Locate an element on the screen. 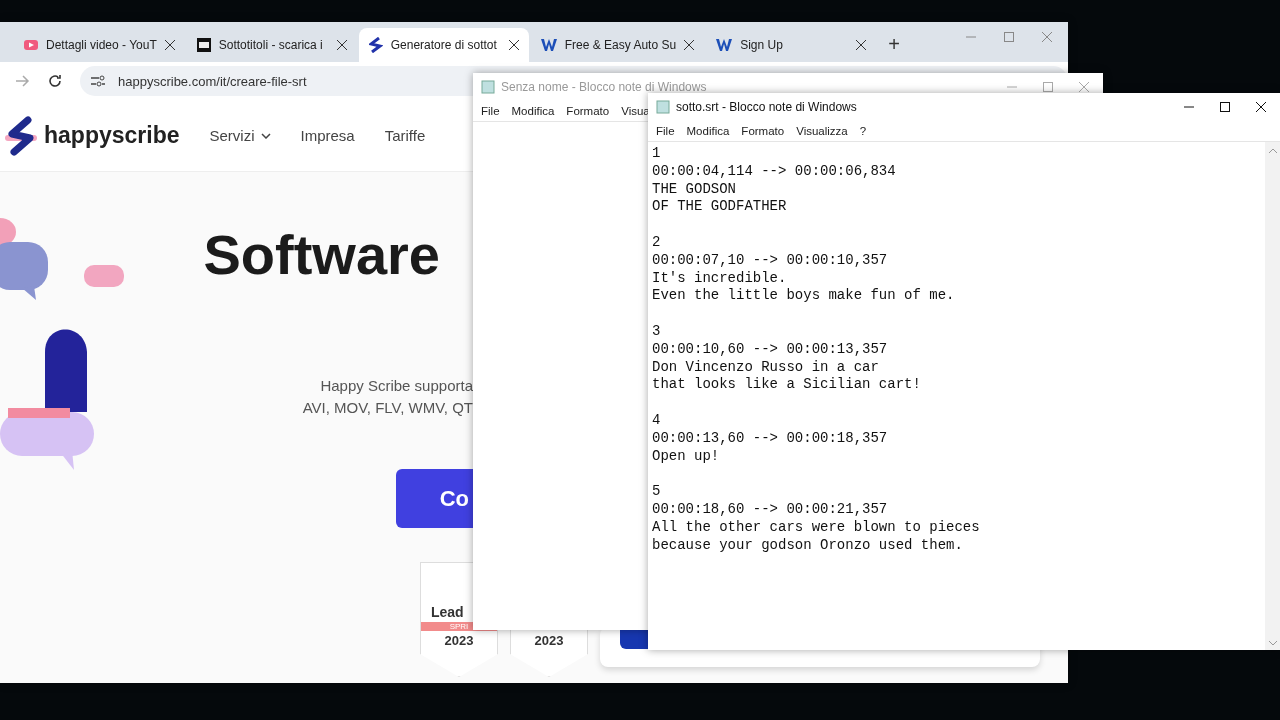  text-line: 00:00:04,114 --> 00:00:06,834 is located at coordinates (774, 171).